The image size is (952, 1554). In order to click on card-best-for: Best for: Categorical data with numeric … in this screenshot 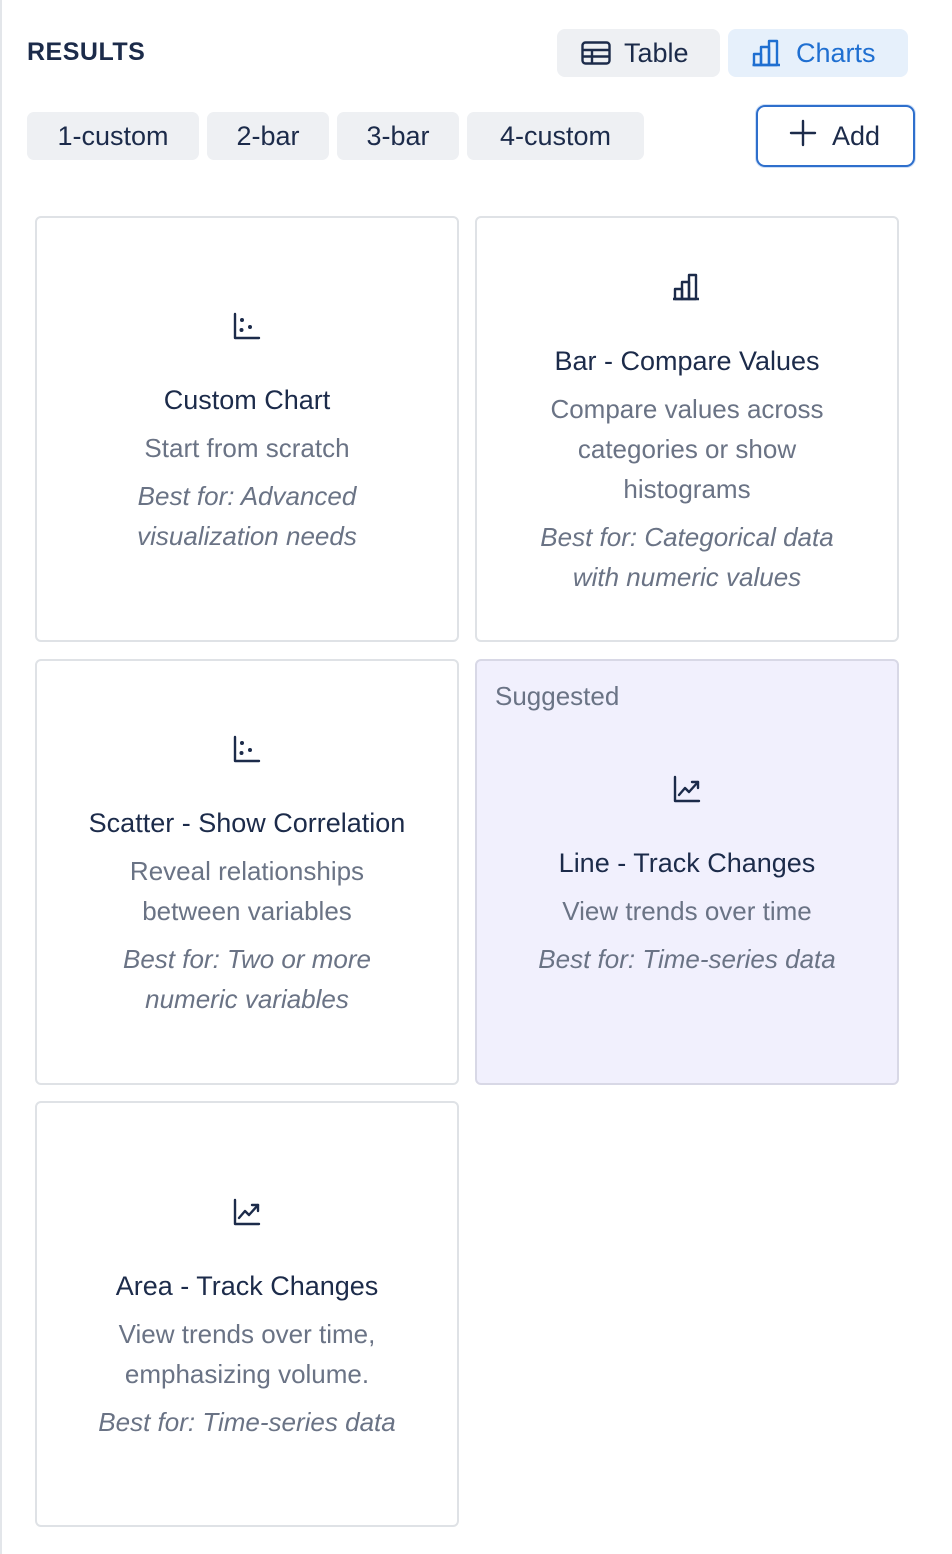, I will do `click(687, 557)`.